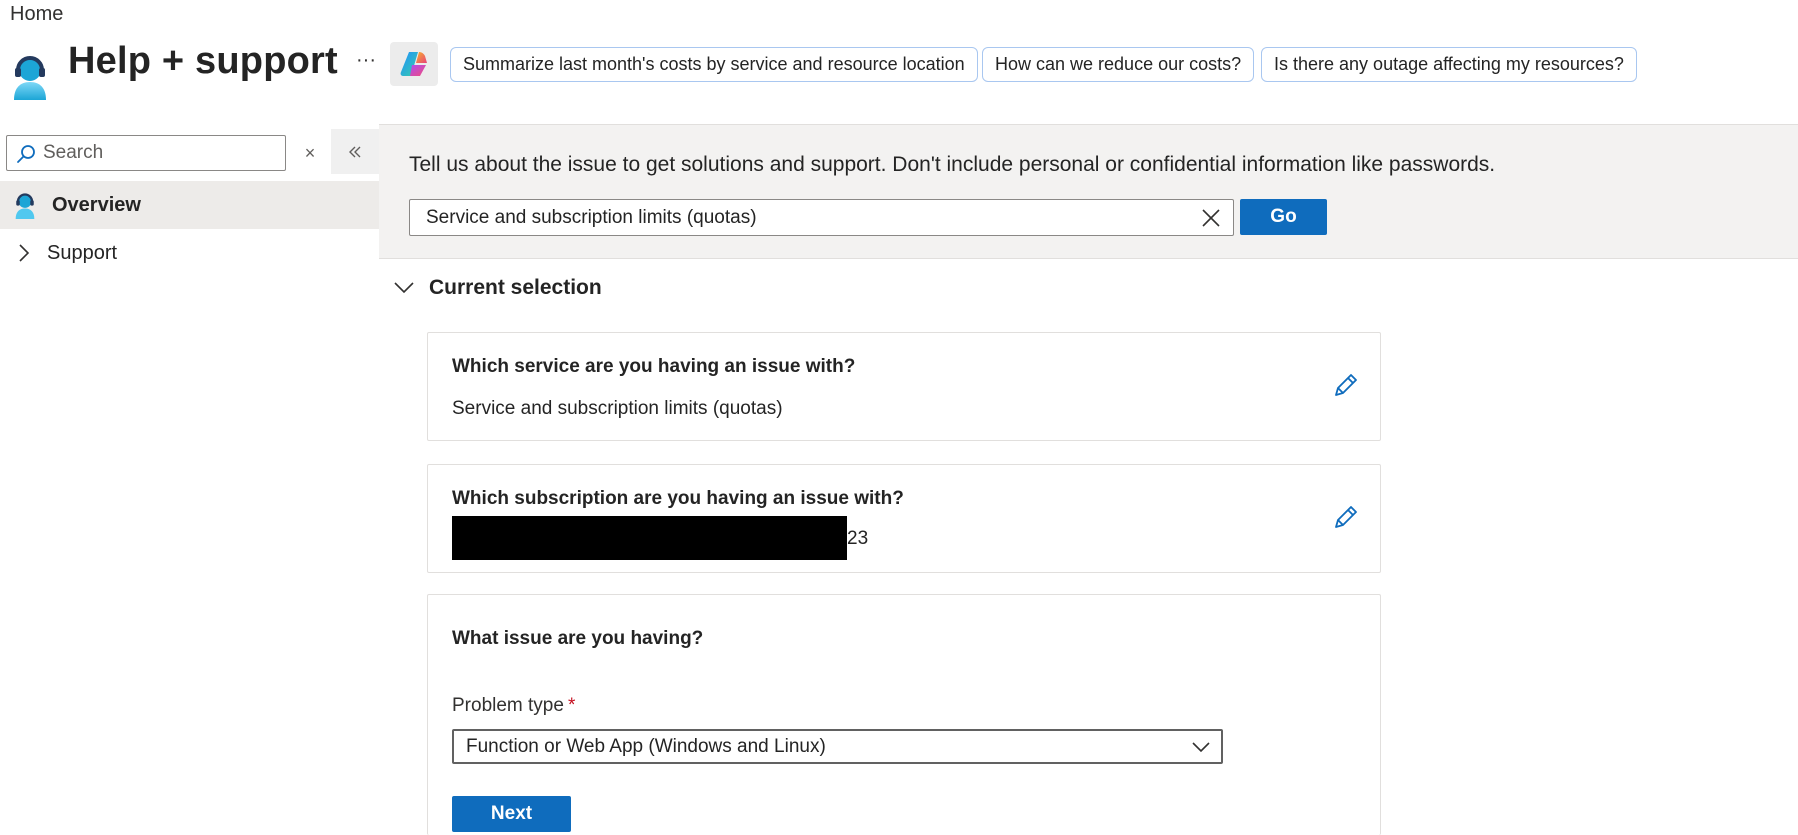 This screenshot has height=835, width=1798. Describe the element at coordinates (646, 746) in the screenshot. I see `problem-type-value: Function or Web App (Windows and Linux)` at that location.